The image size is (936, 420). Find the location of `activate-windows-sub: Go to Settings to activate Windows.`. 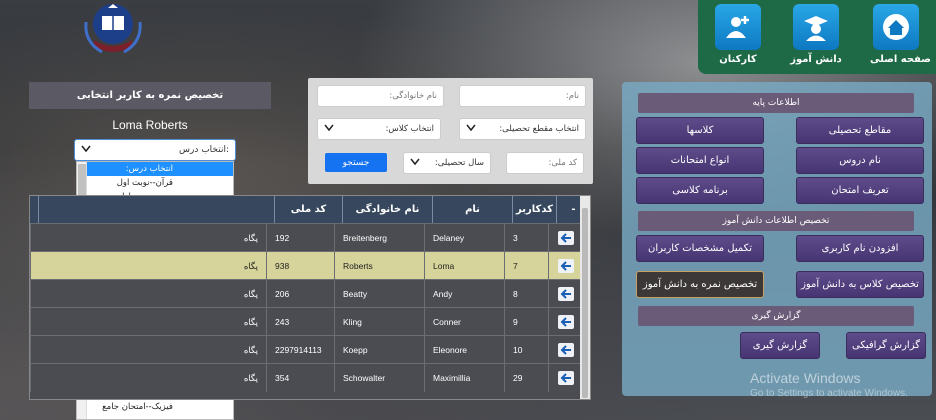

activate-windows-sub: Go to Settings to activate Windows. is located at coordinates (829, 393).